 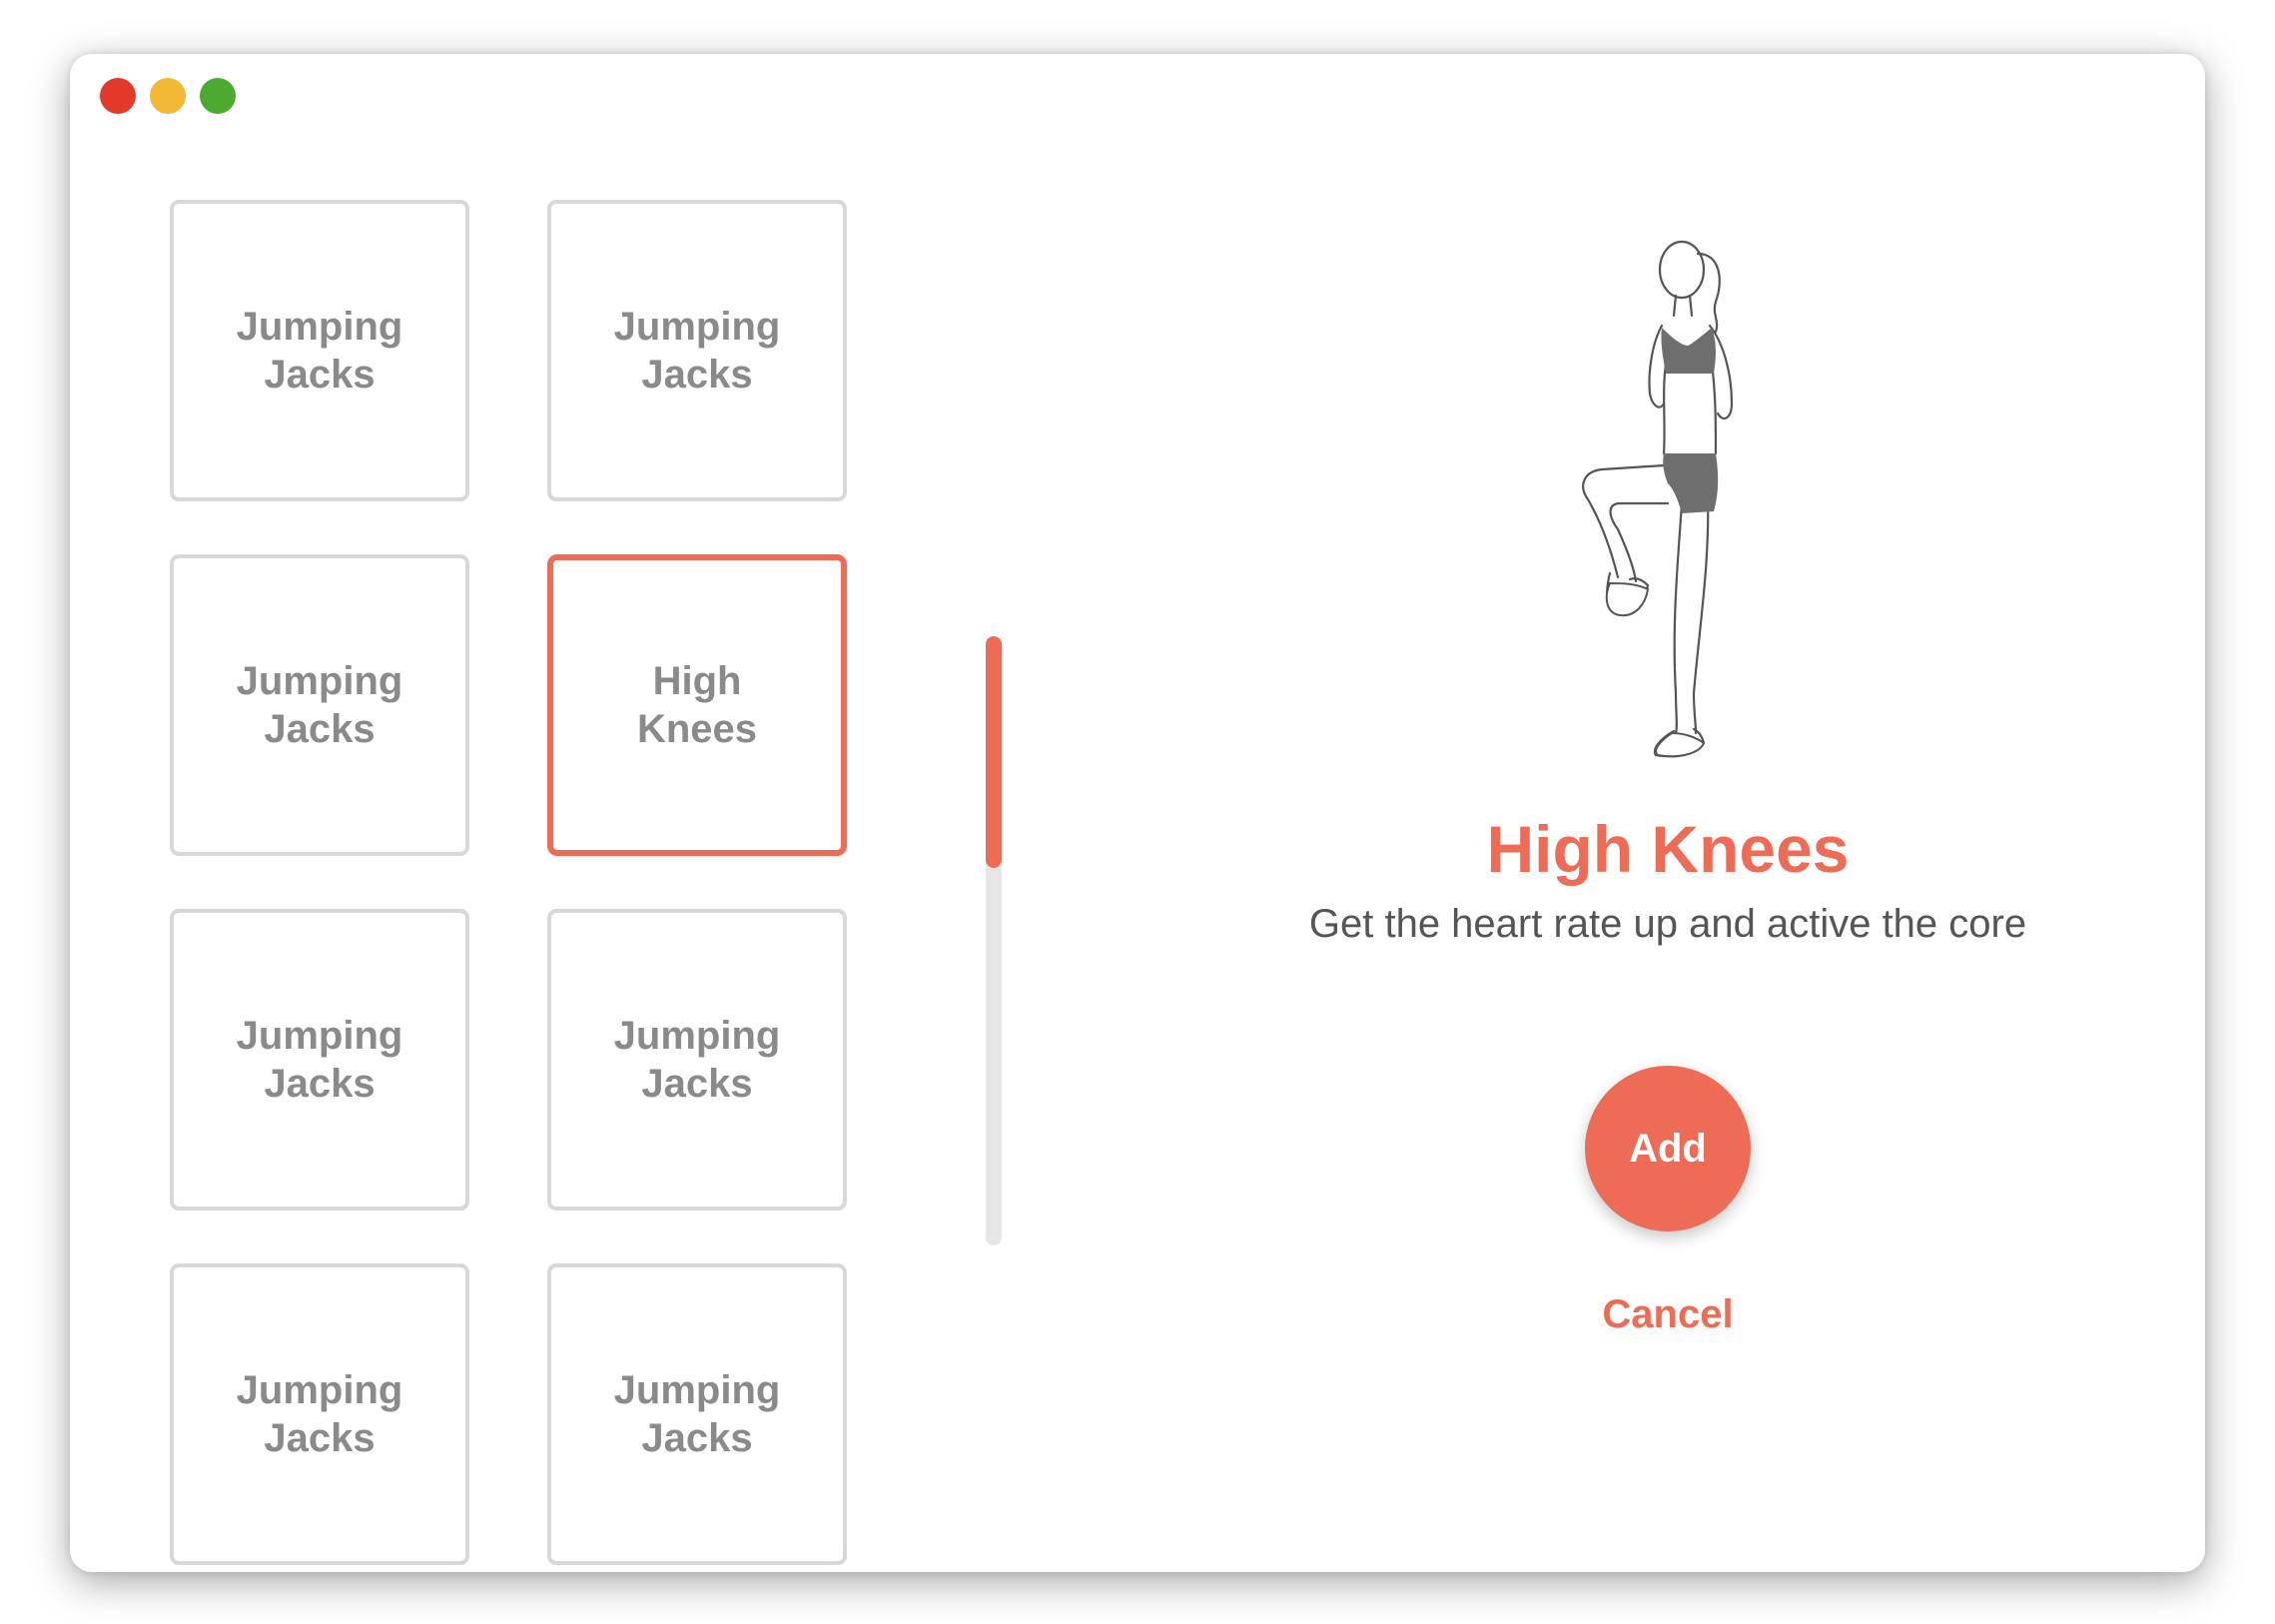 I want to click on exercise-tile-label: High Knees, so click(x=697, y=705).